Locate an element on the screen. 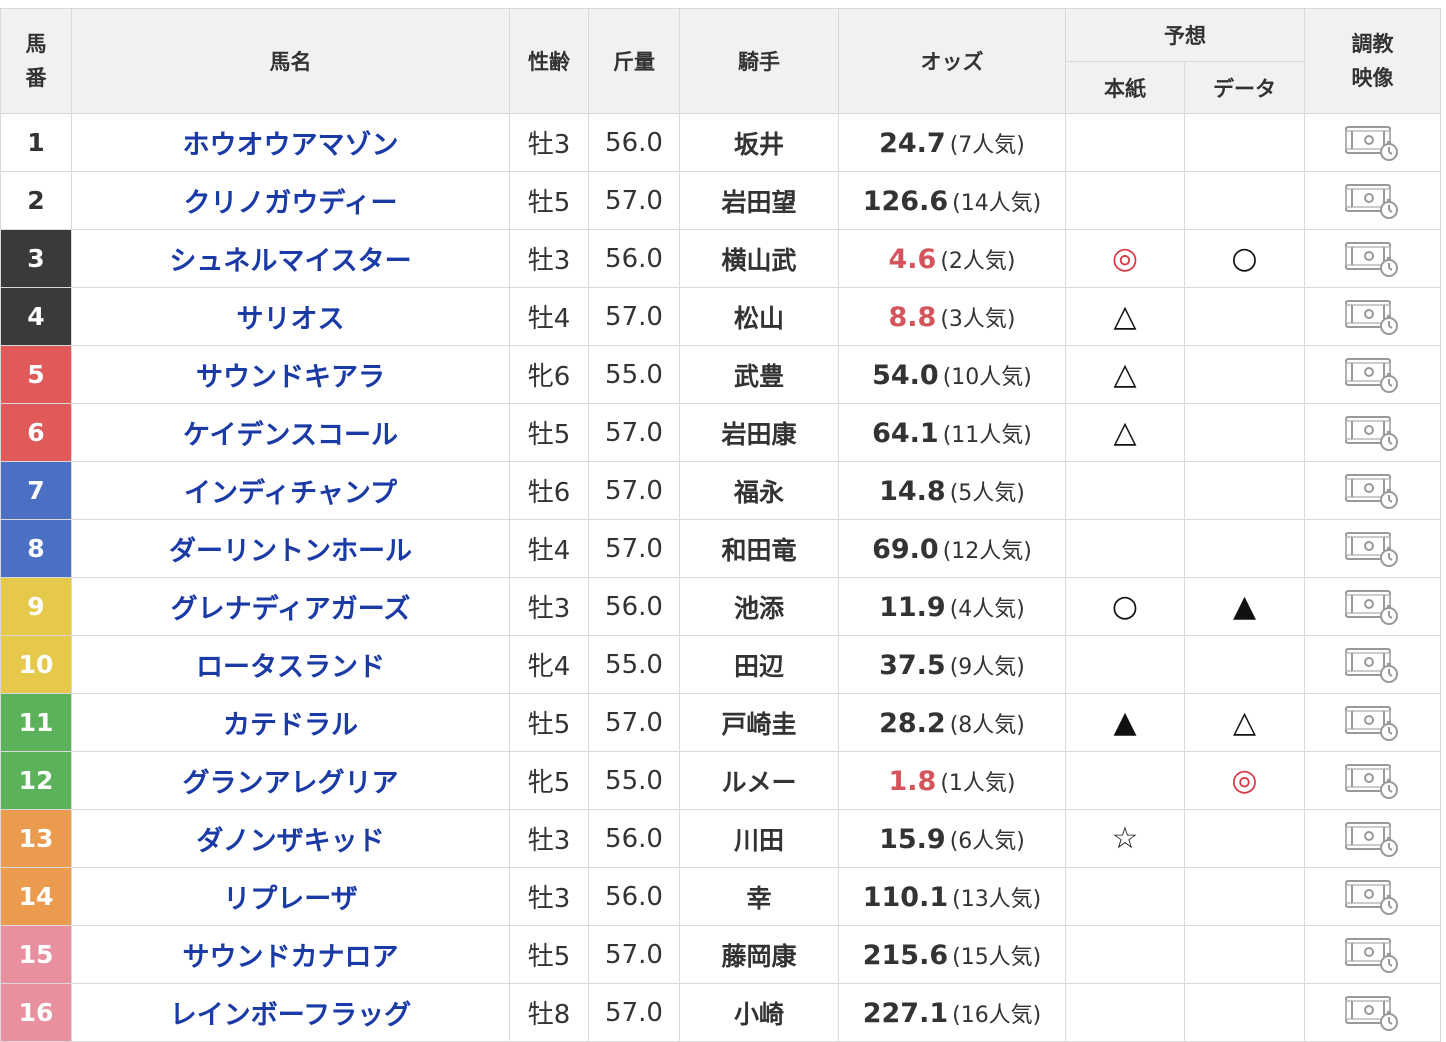 This screenshot has height=1042, width=1446. horse-sex-age: 牝5 is located at coordinates (549, 780).